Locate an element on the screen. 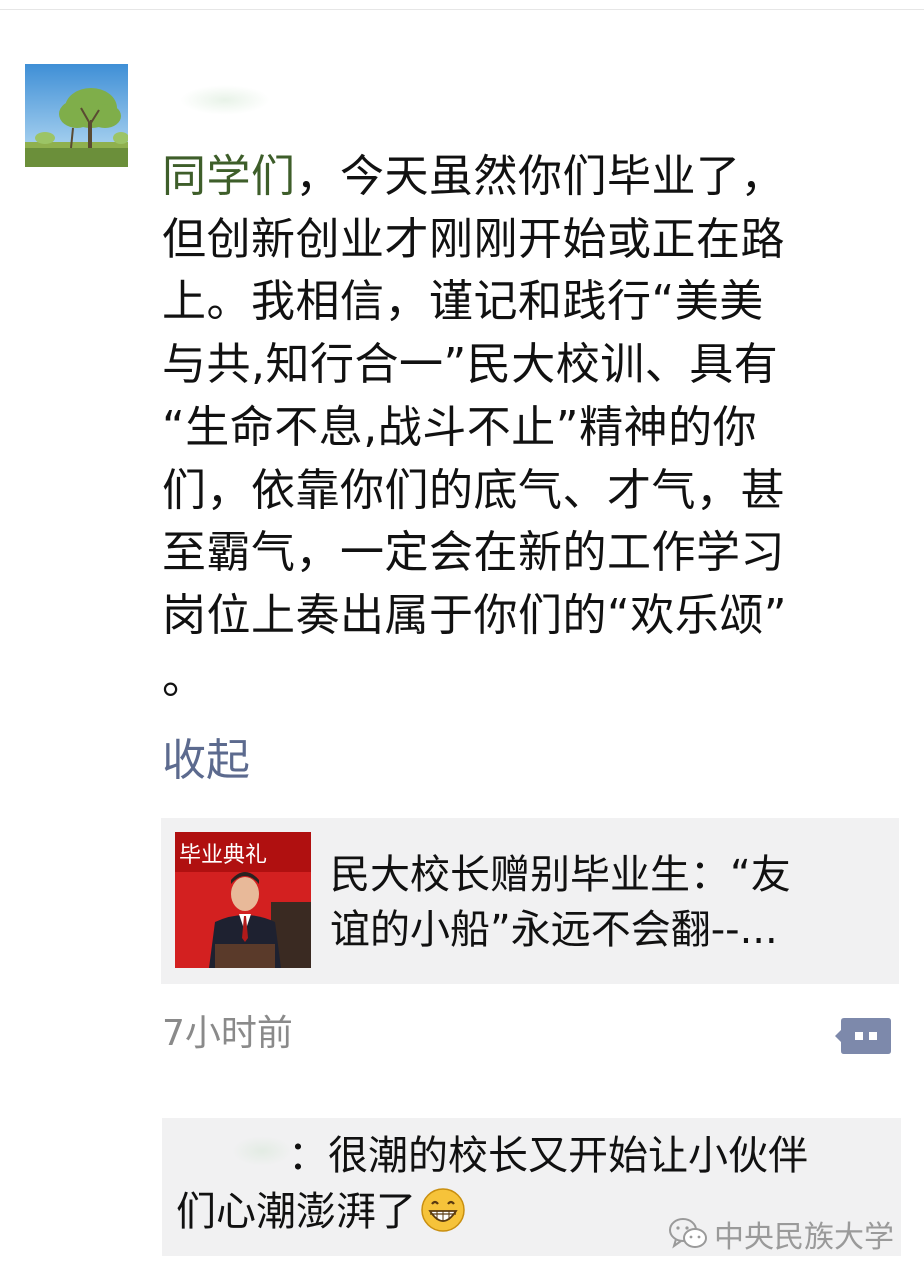 The height and width of the screenshot is (1280, 924). post-line: 岗位上奏出属于你们的“欢乐颂” is located at coordinates (475, 615).